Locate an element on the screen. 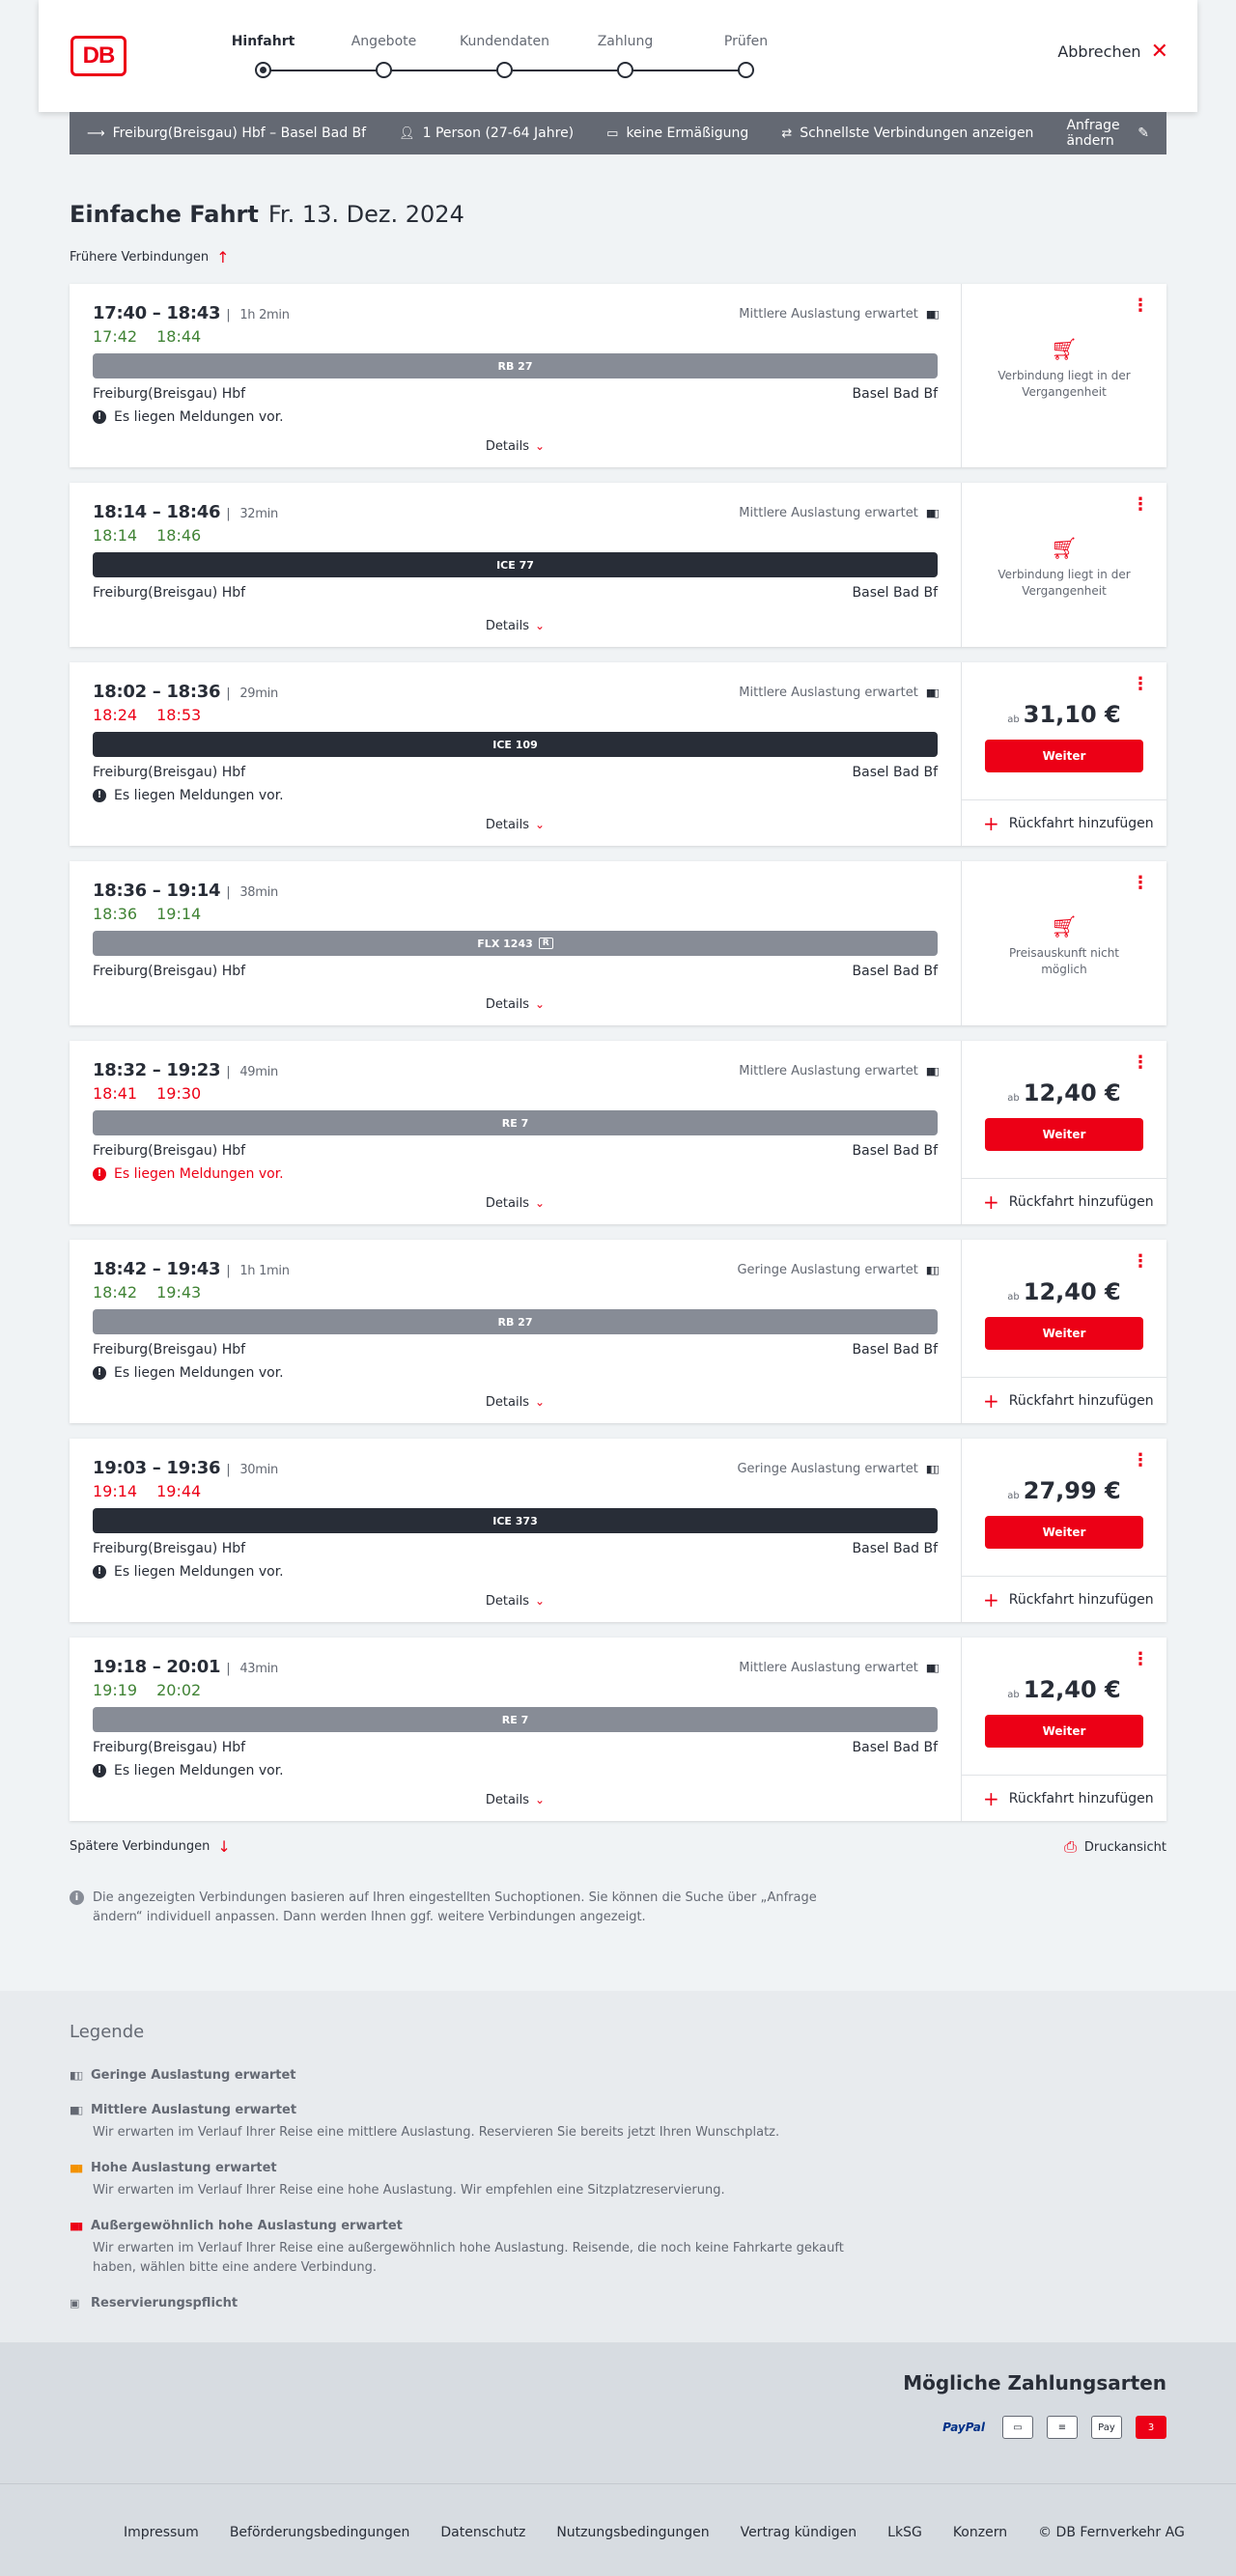  step-hinfahrt: Hinfahrt is located at coordinates (263, 55).